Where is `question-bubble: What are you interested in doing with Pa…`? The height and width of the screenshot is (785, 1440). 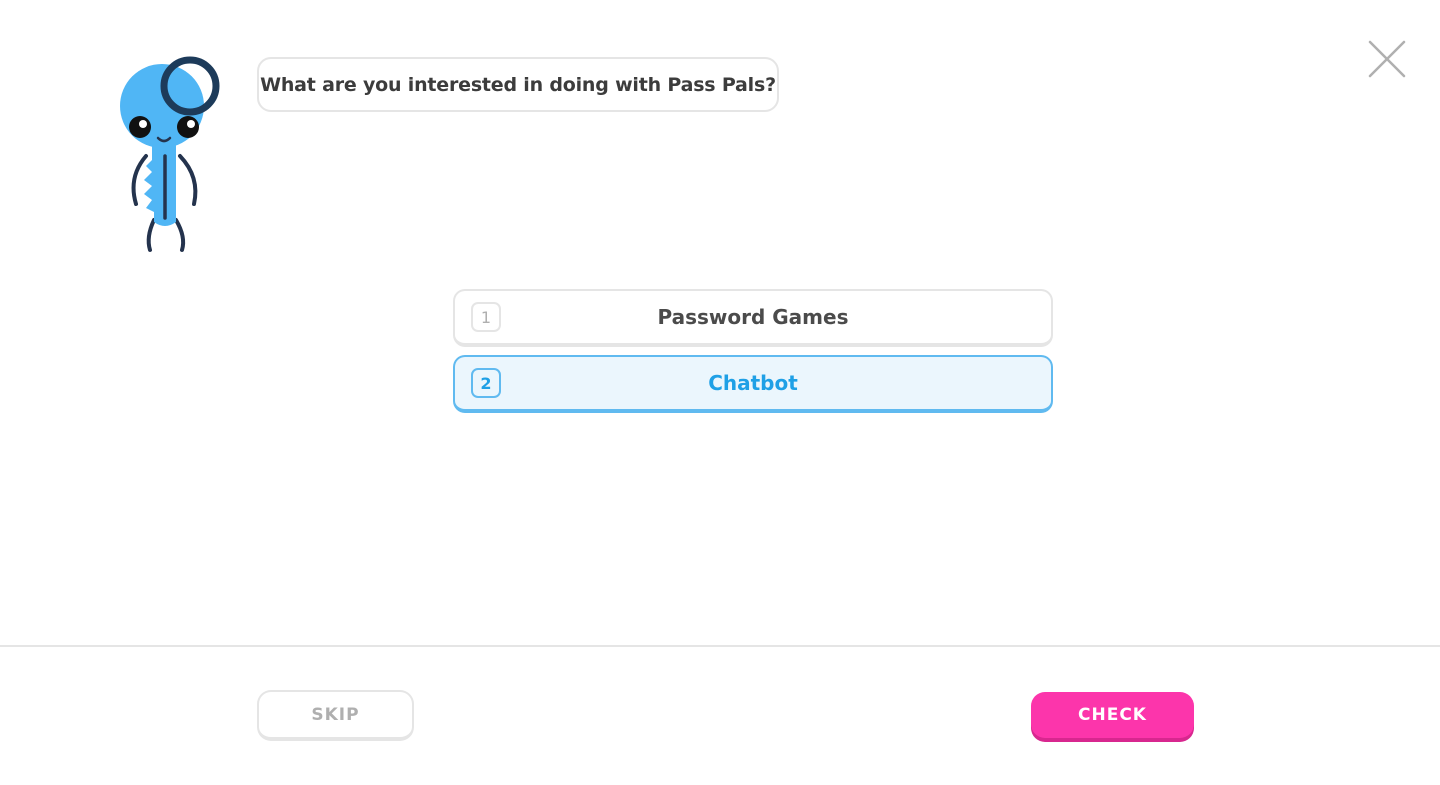 question-bubble: What are you interested in doing with Pa… is located at coordinates (518, 84).